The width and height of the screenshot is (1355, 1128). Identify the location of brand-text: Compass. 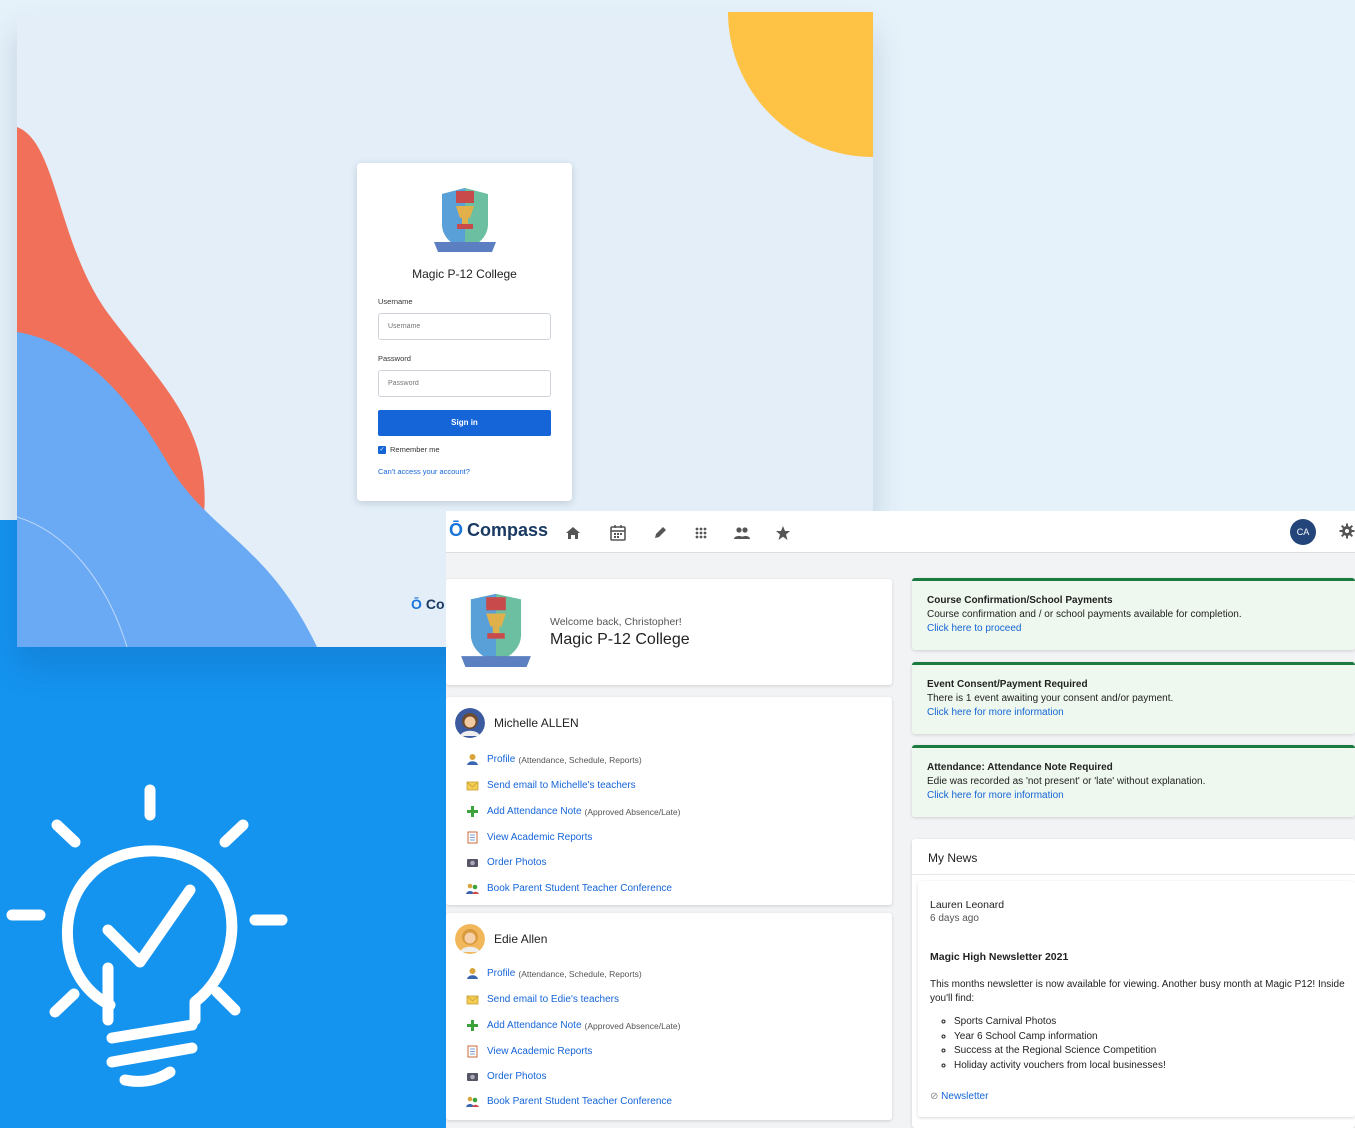
(508, 530).